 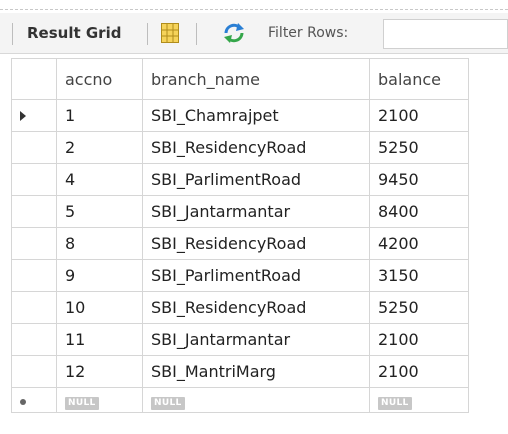 I want to click on table-row: 5 SBI_Jantarmantar 8400, so click(x=240, y=211).